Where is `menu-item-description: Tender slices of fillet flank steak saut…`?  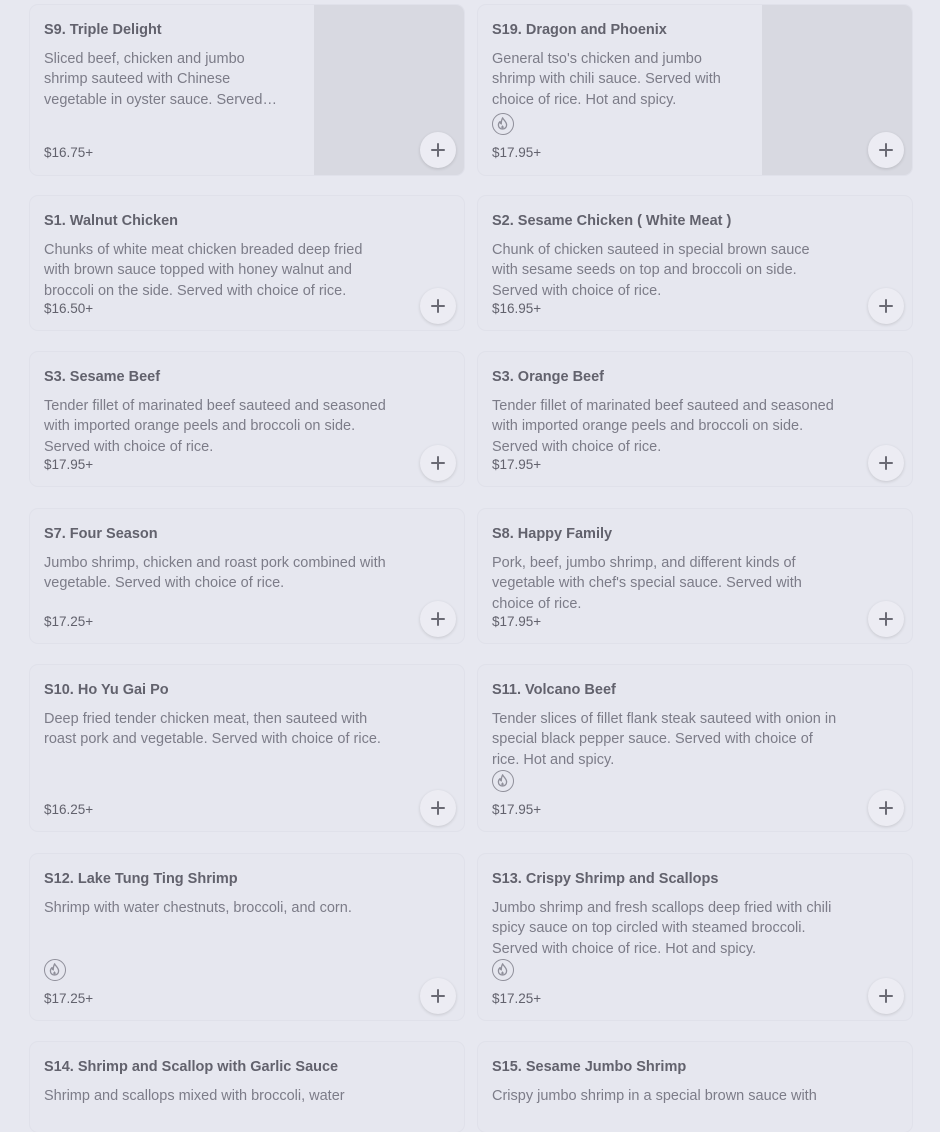
menu-item-description: Tender slices of fillet flank steak saut… is located at coordinates (664, 739).